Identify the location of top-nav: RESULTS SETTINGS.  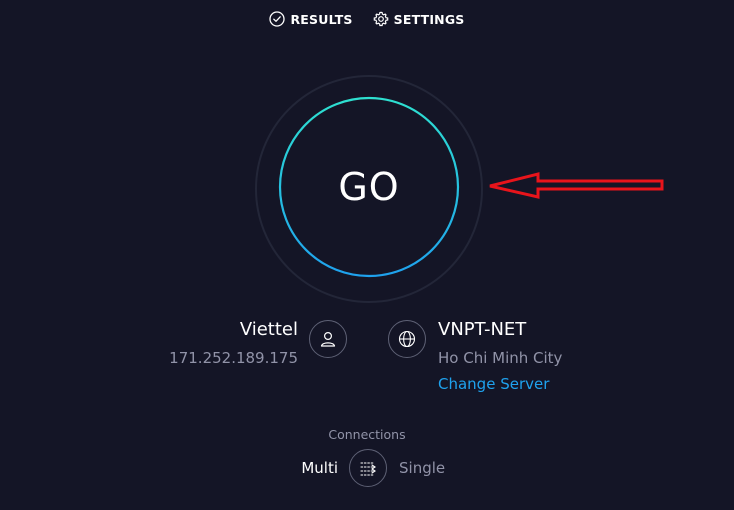
(367, 19).